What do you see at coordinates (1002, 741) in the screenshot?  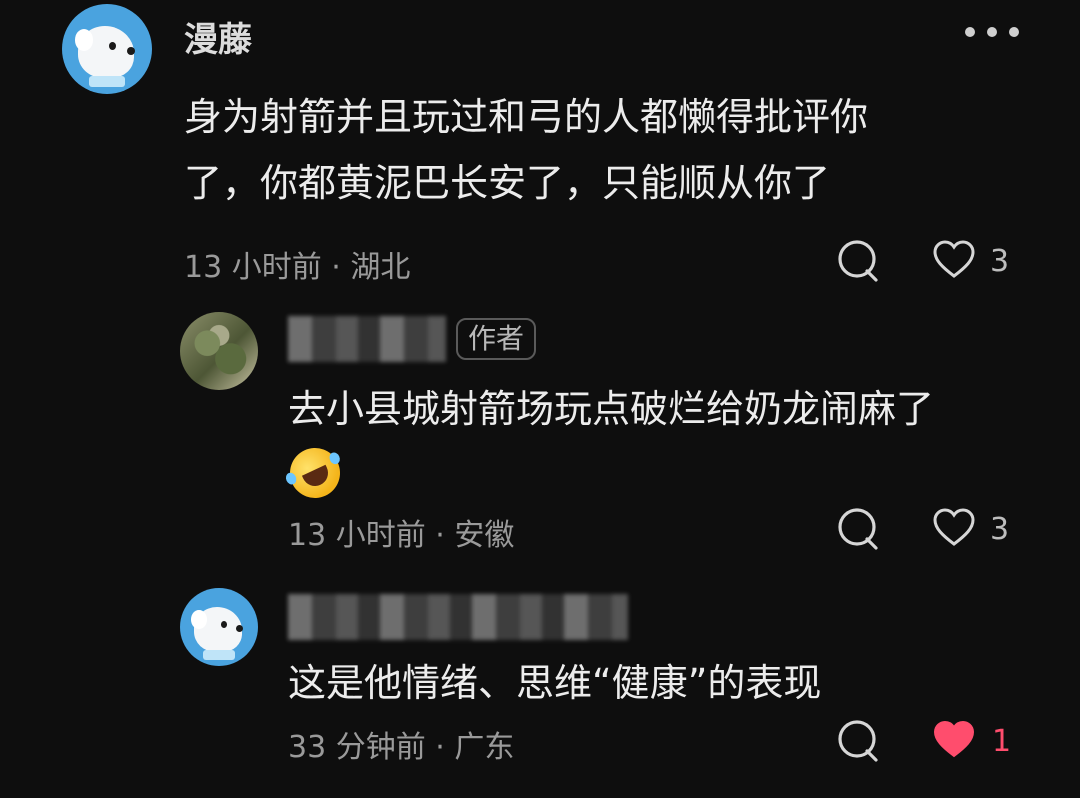 I see `like-count: 1` at bounding box center [1002, 741].